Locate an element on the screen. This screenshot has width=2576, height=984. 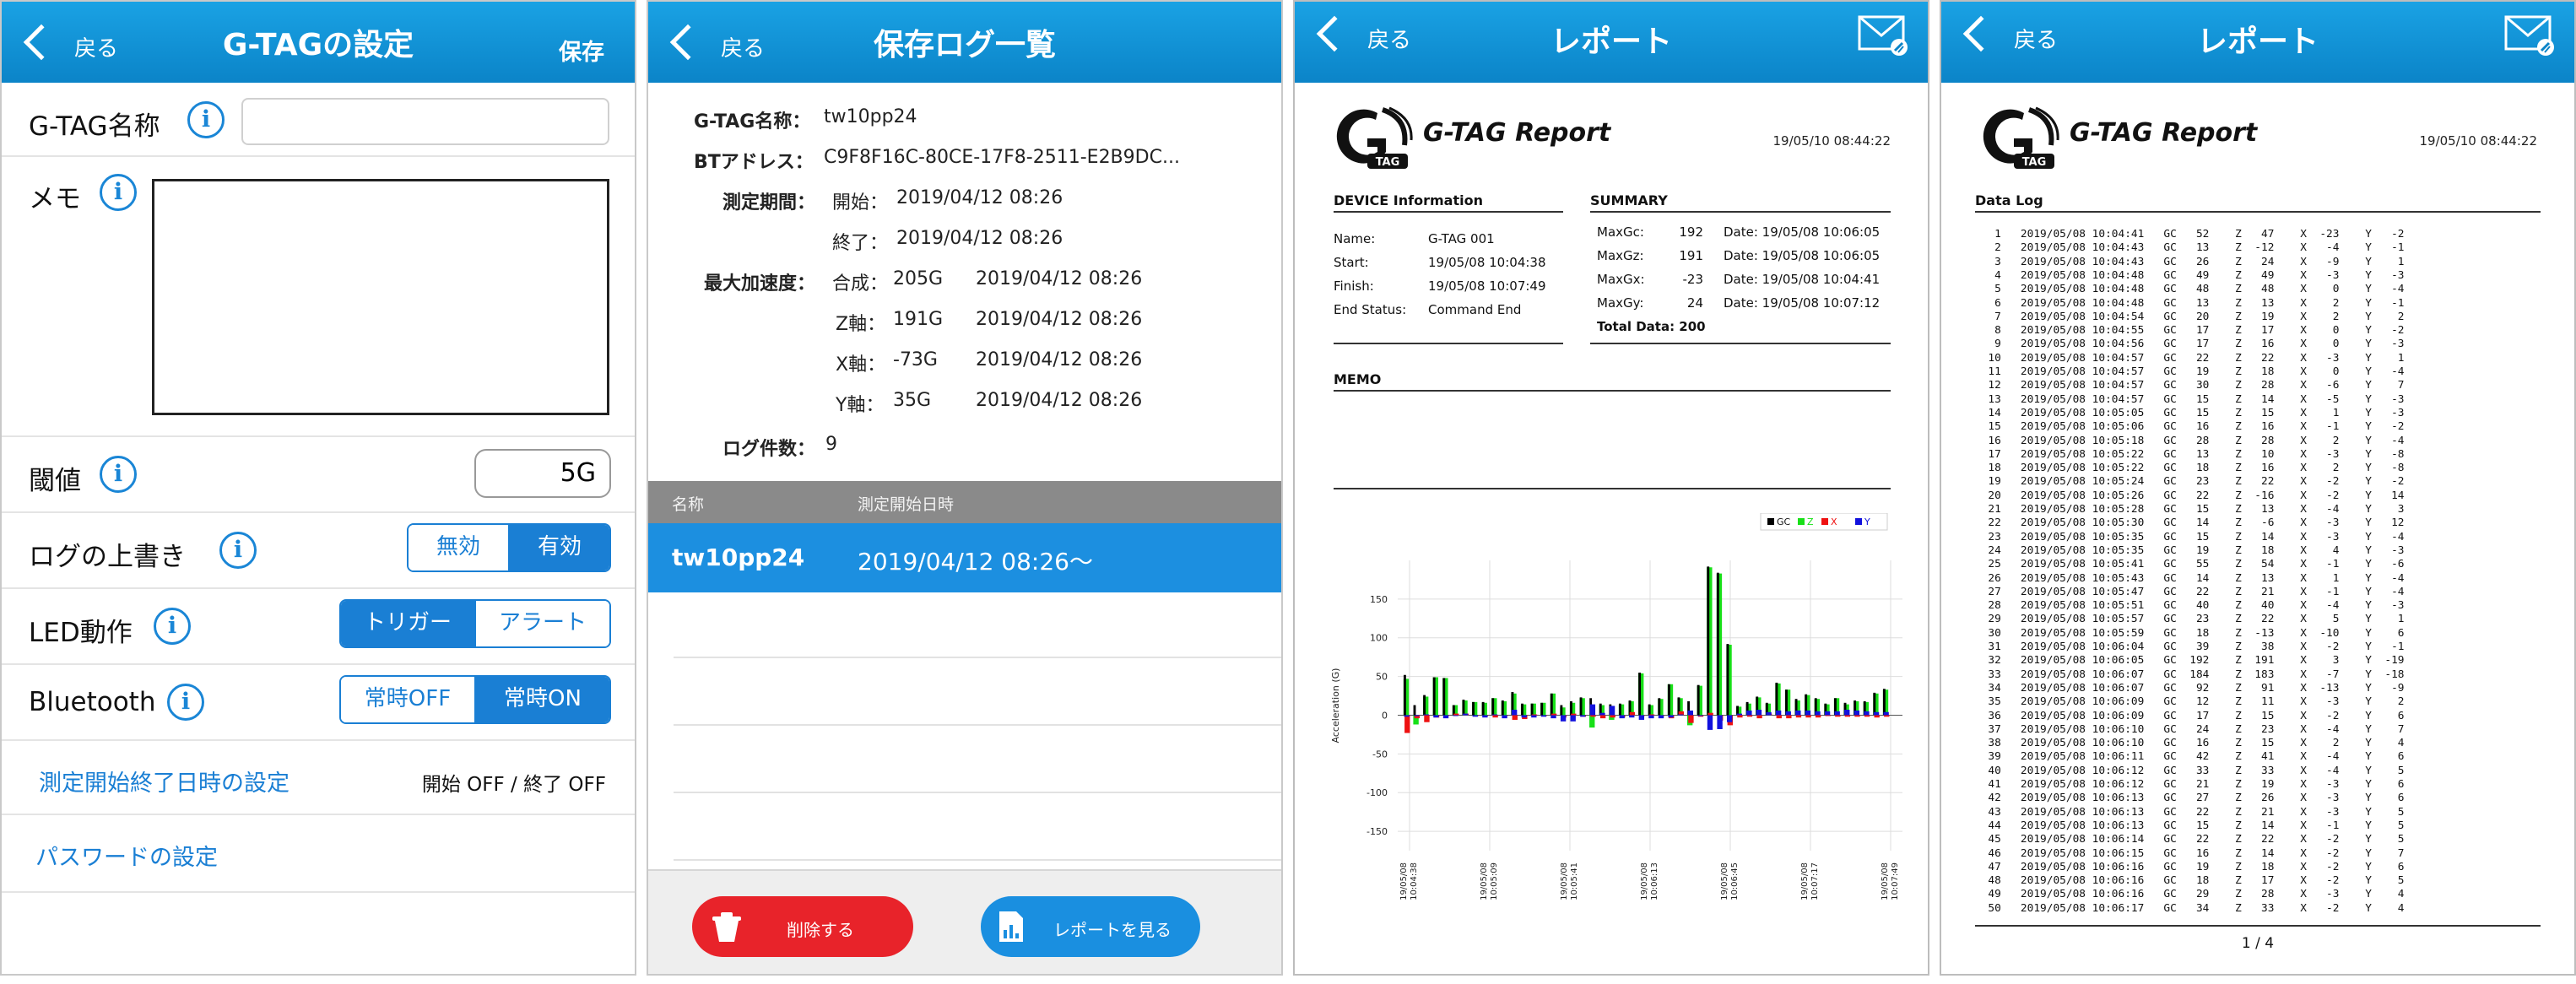
password-link: パスワードの設定 is located at coordinates (126, 856).